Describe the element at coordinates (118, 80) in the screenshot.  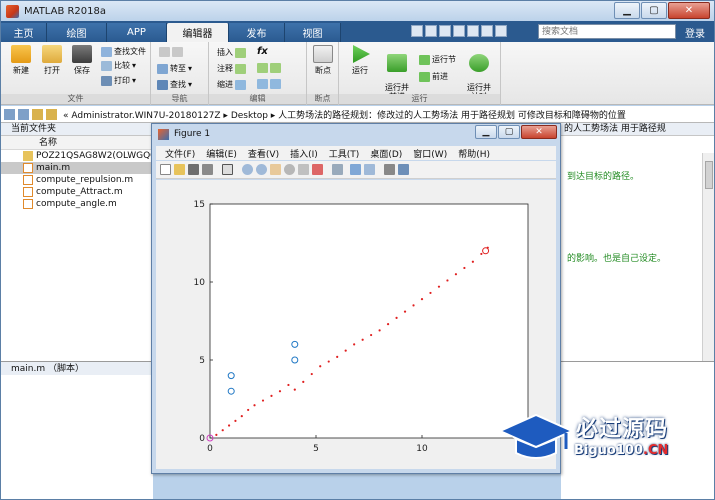
I see `print-button: 打印 ▾` at that location.